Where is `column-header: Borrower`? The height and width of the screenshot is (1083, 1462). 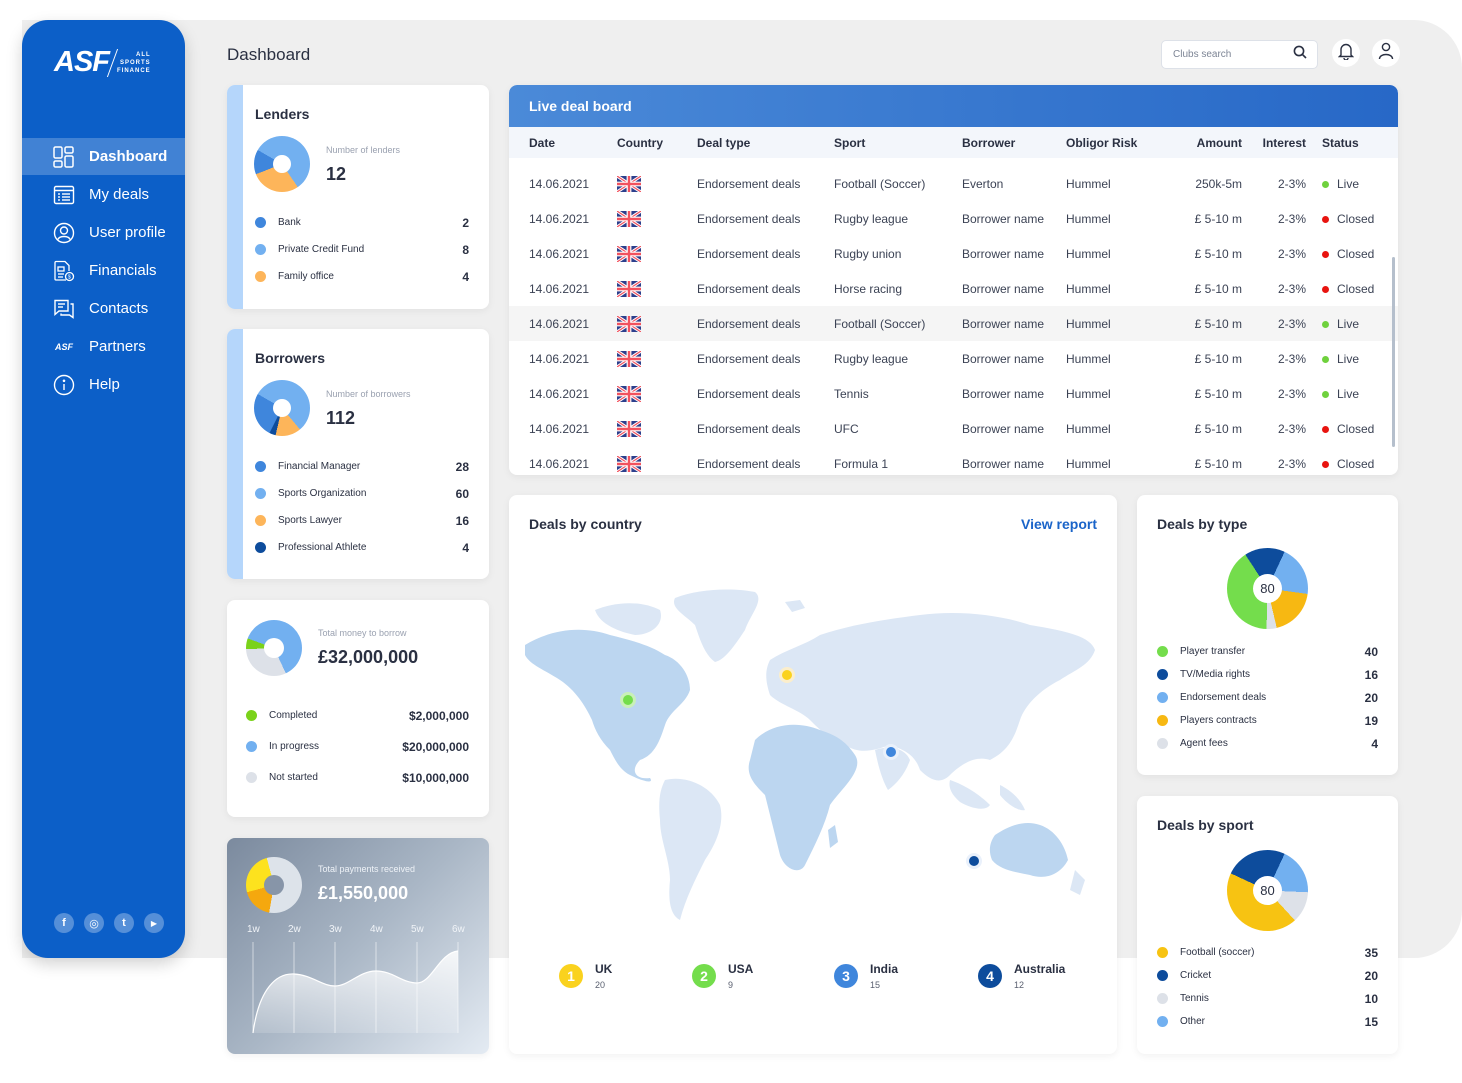 column-header: Borrower is located at coordinates (1014, 142).